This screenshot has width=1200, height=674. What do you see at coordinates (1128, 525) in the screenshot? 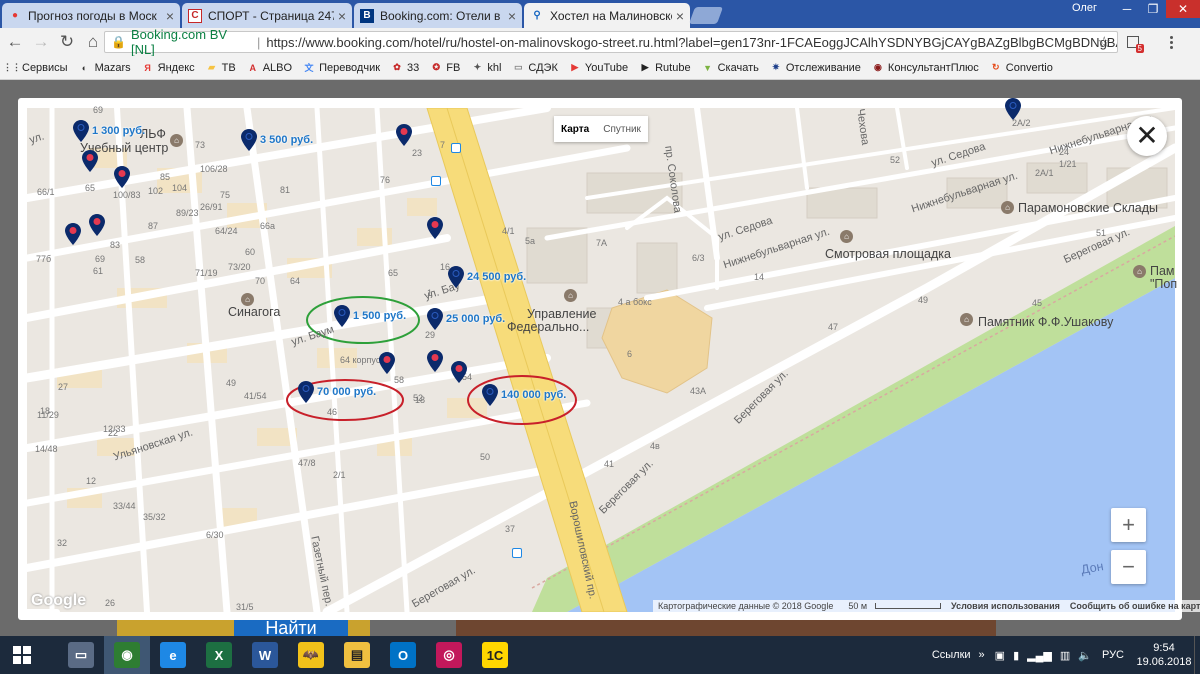
I see `zoom-in-button: +` at bounding box center [1128, 525].